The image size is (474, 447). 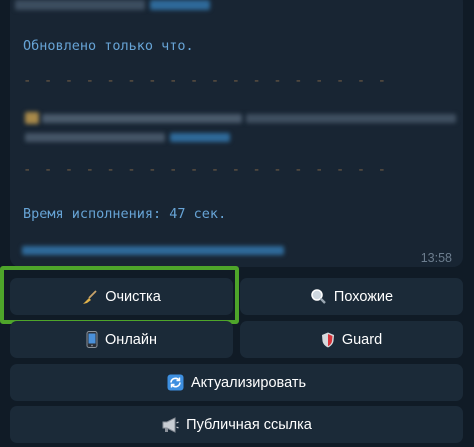 I want to click on similar-label: Похожие, so click(x=363, y=296).